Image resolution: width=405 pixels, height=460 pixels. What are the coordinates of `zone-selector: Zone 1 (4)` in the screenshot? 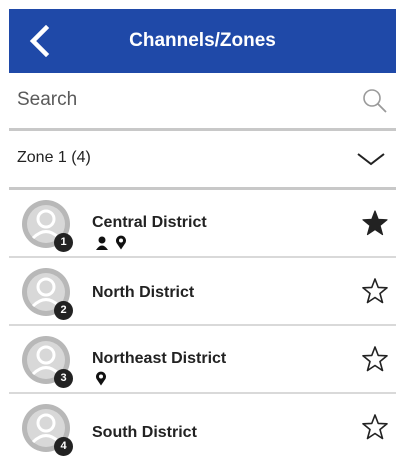 It's located at (202, 159).